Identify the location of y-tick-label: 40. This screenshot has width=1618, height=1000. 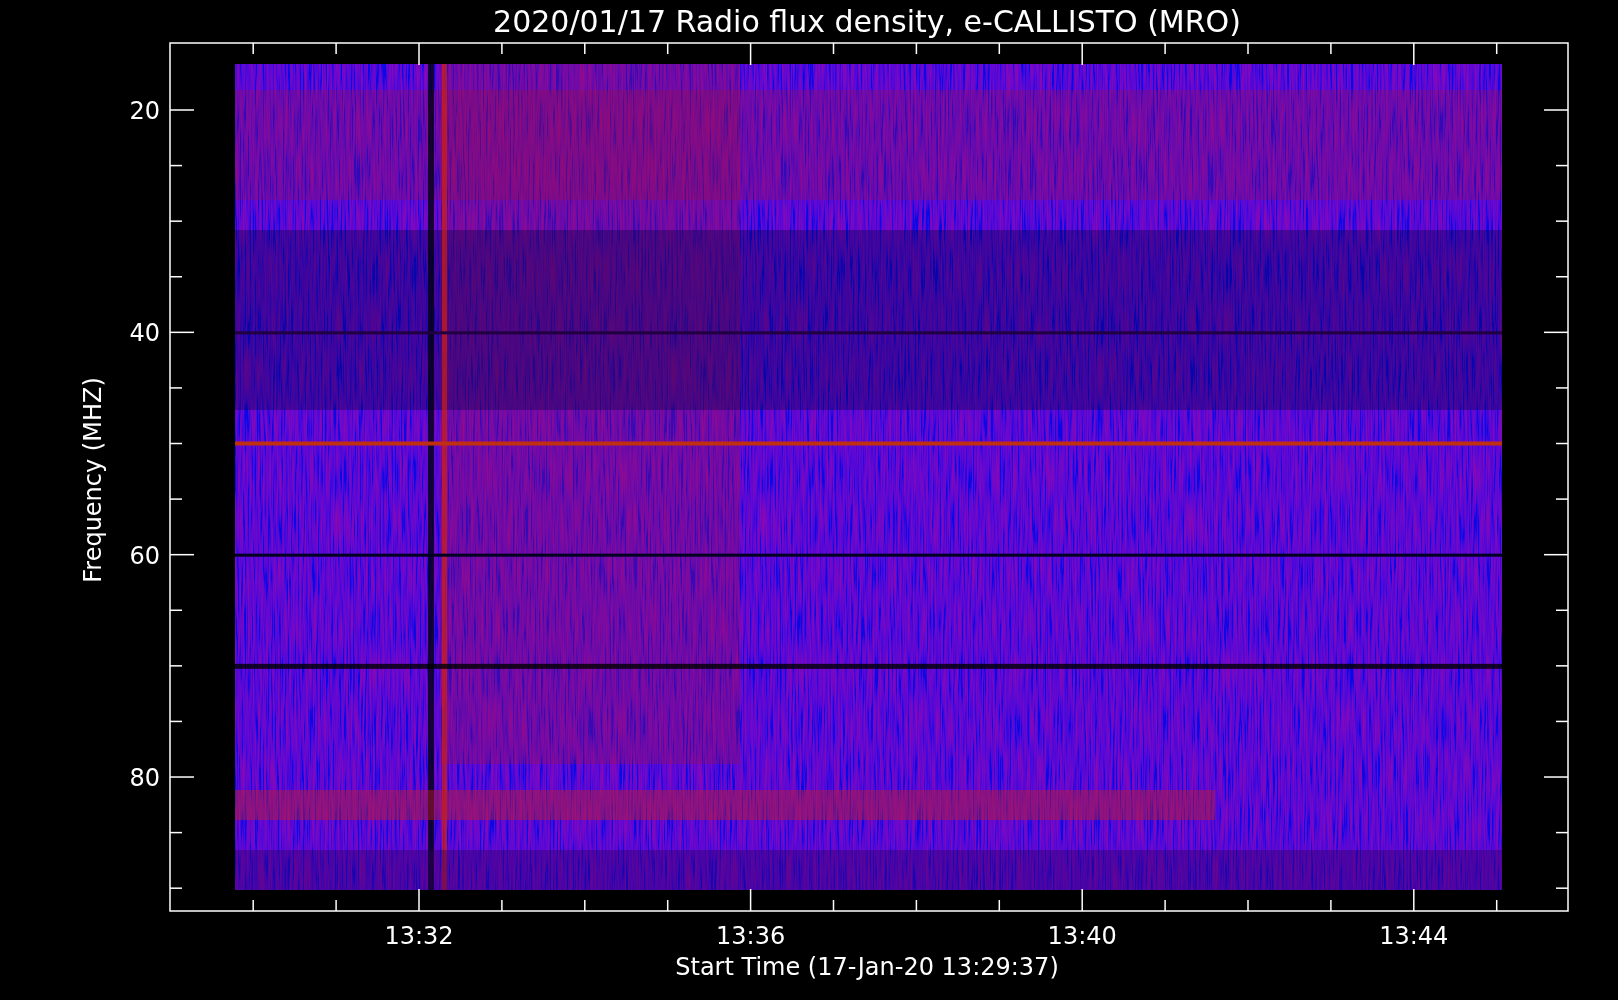
(144, 333).